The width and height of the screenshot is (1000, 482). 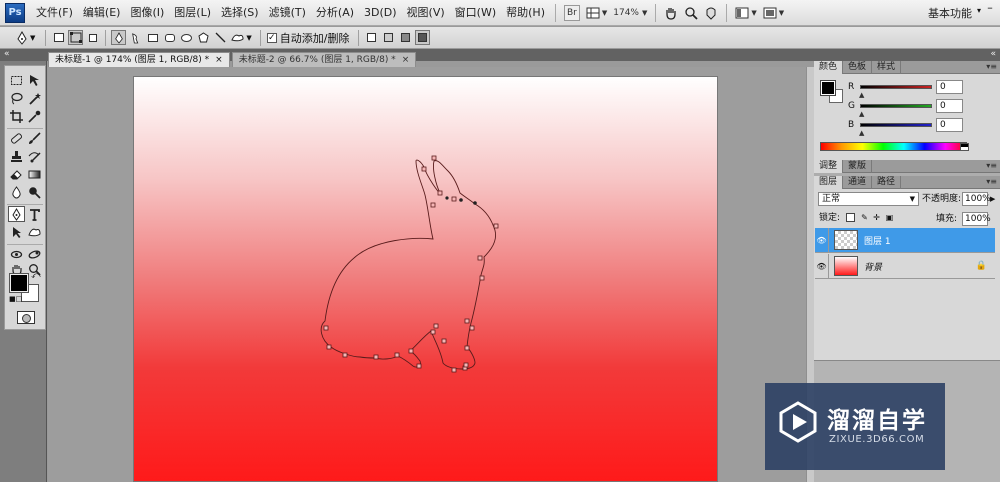 What do you see at coordinates (237, 37) in the screenshot?
I see `custom-shape-option` at bounding box center [237, 37].